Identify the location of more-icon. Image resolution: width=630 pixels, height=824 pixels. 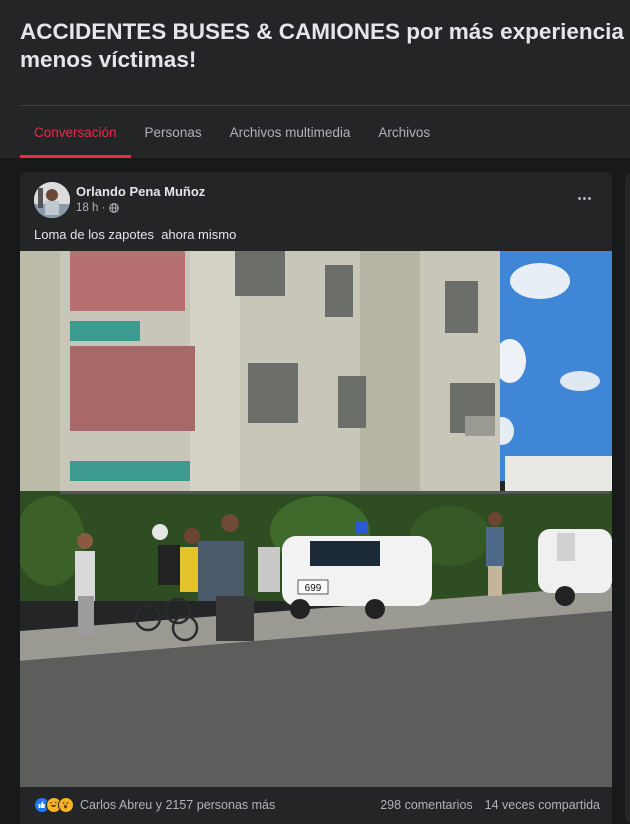
(579, 198).